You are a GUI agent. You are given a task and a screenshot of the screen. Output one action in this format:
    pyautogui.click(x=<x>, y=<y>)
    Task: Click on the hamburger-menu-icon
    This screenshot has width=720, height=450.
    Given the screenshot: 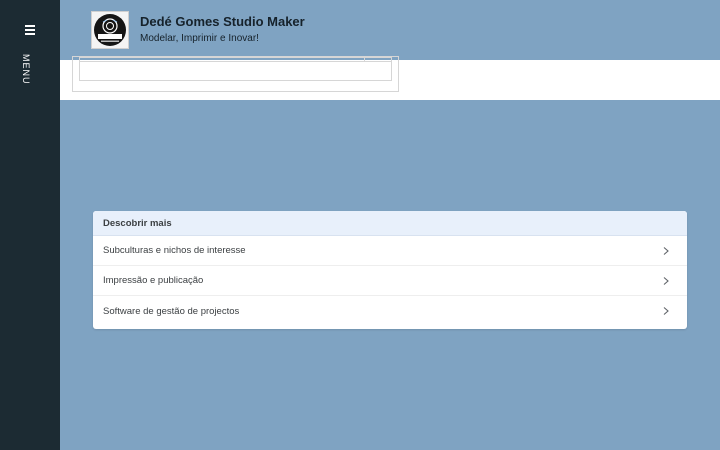 What is the action you would take?
    pyautogui.click(x=30, y=30)
    